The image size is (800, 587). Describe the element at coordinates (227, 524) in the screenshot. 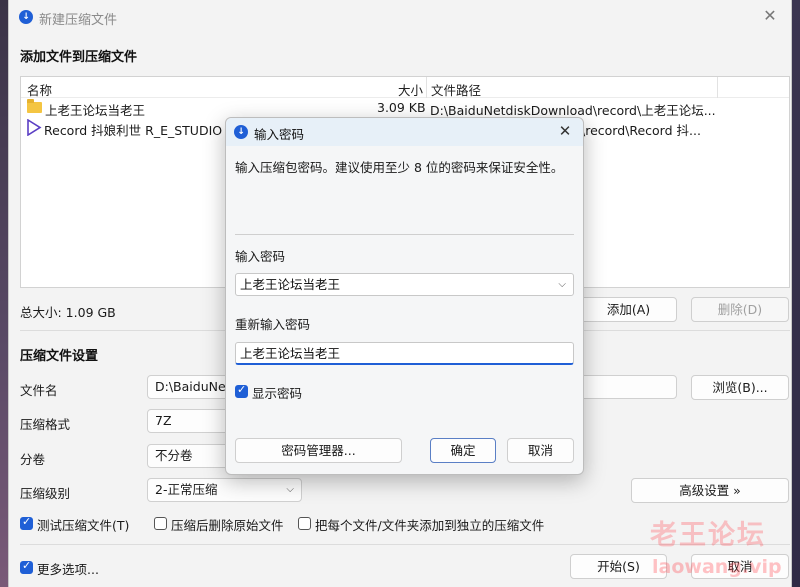

I see `delete-after-label: 压缩后删除原始文件` at that location.